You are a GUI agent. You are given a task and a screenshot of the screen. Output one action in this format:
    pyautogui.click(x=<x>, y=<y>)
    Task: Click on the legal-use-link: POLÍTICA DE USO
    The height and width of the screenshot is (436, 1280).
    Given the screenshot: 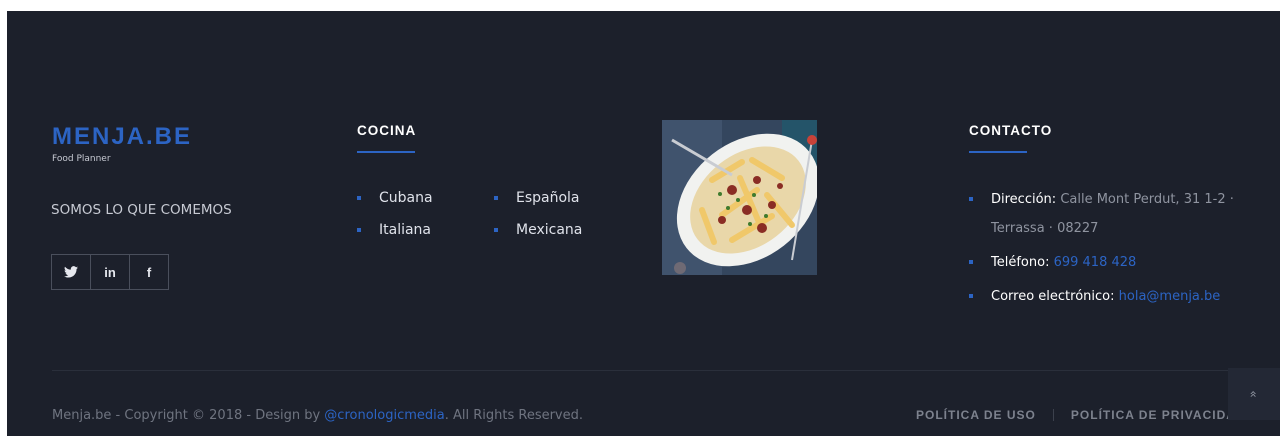 What is the action you would take?
    pyautogui.click(x=976, y=415)
    